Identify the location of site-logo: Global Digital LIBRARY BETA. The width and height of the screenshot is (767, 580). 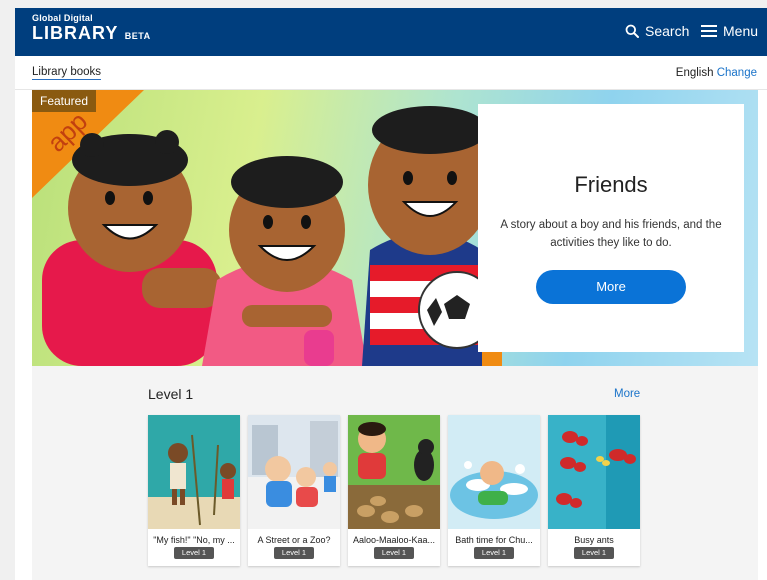
(91, 28).